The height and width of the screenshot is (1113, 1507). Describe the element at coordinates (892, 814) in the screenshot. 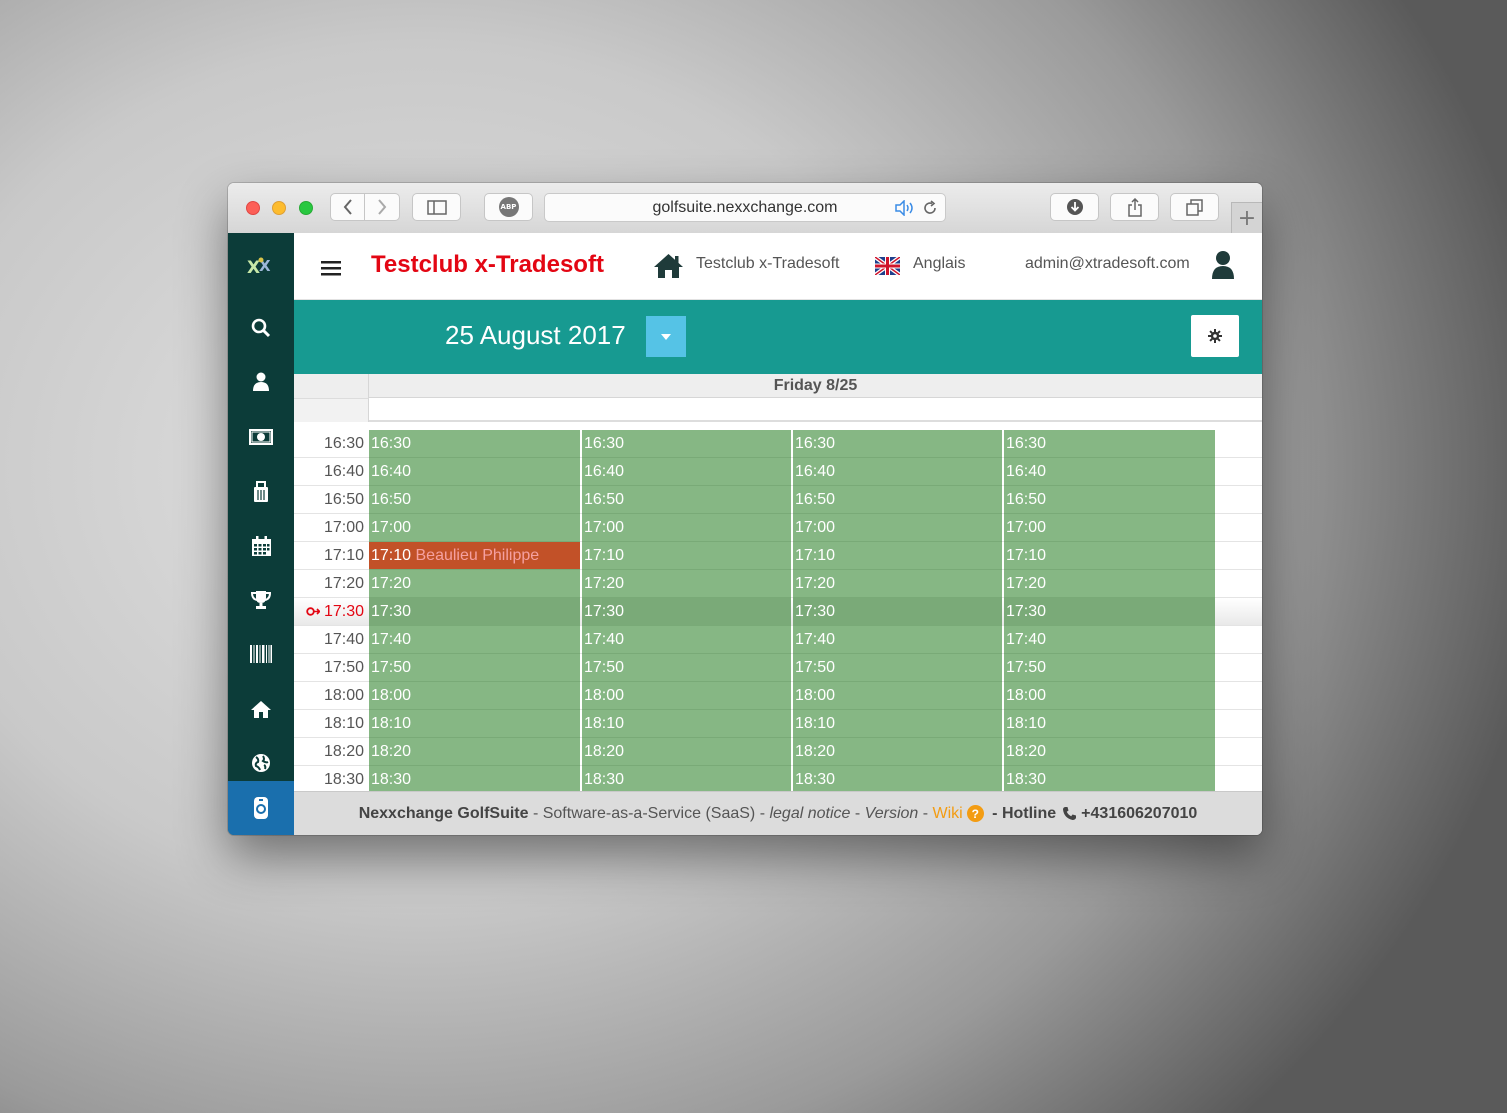

I see `version-link: Version` at that location.